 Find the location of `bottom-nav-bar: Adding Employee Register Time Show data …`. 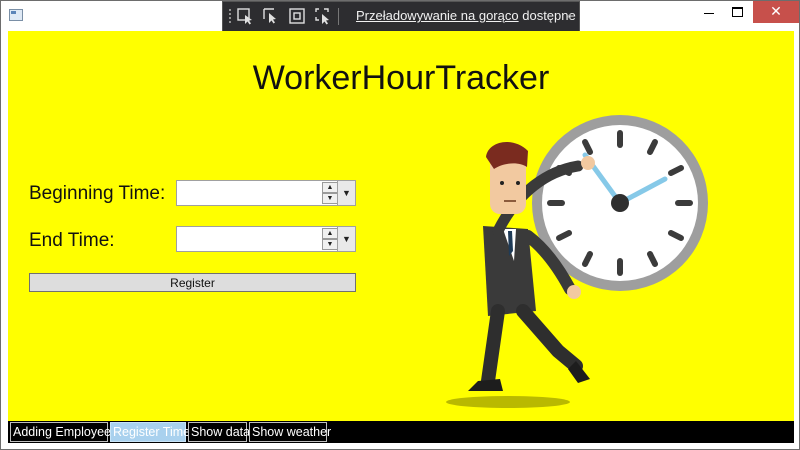

bottom-nav-bar: Adding Employee Register Time Show data … is located at coordinates (401, 432).